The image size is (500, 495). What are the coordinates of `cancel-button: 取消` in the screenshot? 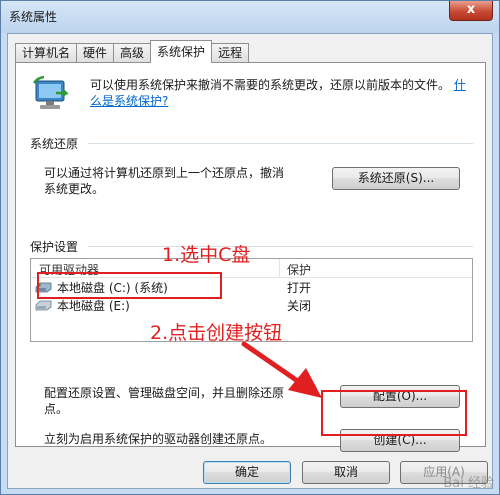 It's located at (346, 472).